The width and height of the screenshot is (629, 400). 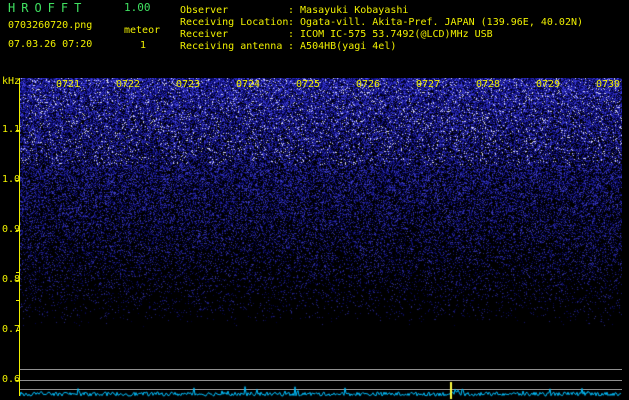 I want to click on time-tick-label: 0725, so click(x=308, y=84).